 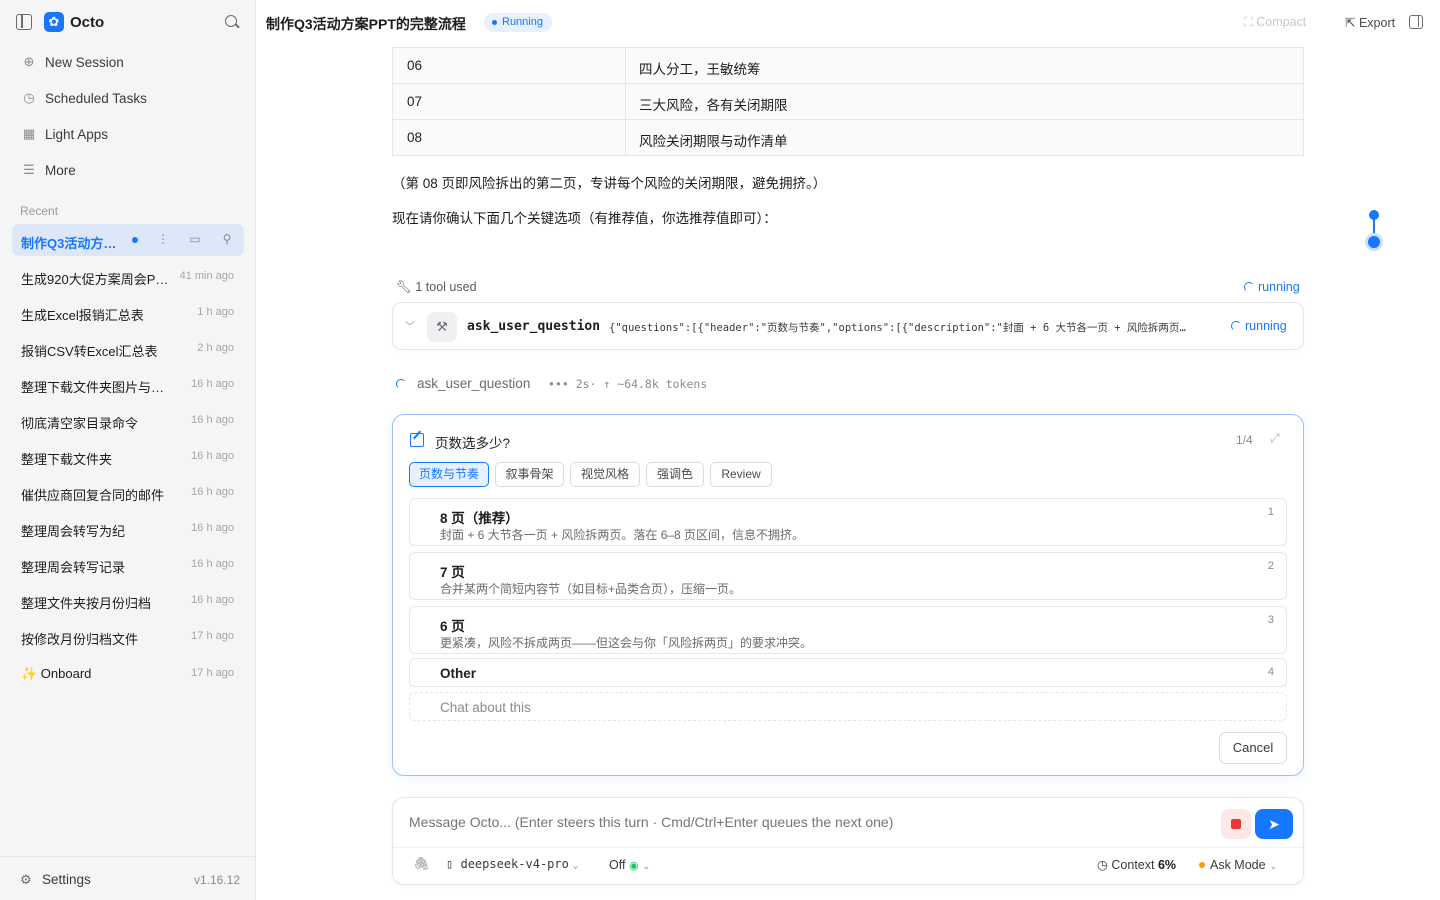 What do you see at coordinates (713, 105) in the screenshot?
I see `table-cell: 三大风险，各有关闭期限` at bounding box center [713, 105].